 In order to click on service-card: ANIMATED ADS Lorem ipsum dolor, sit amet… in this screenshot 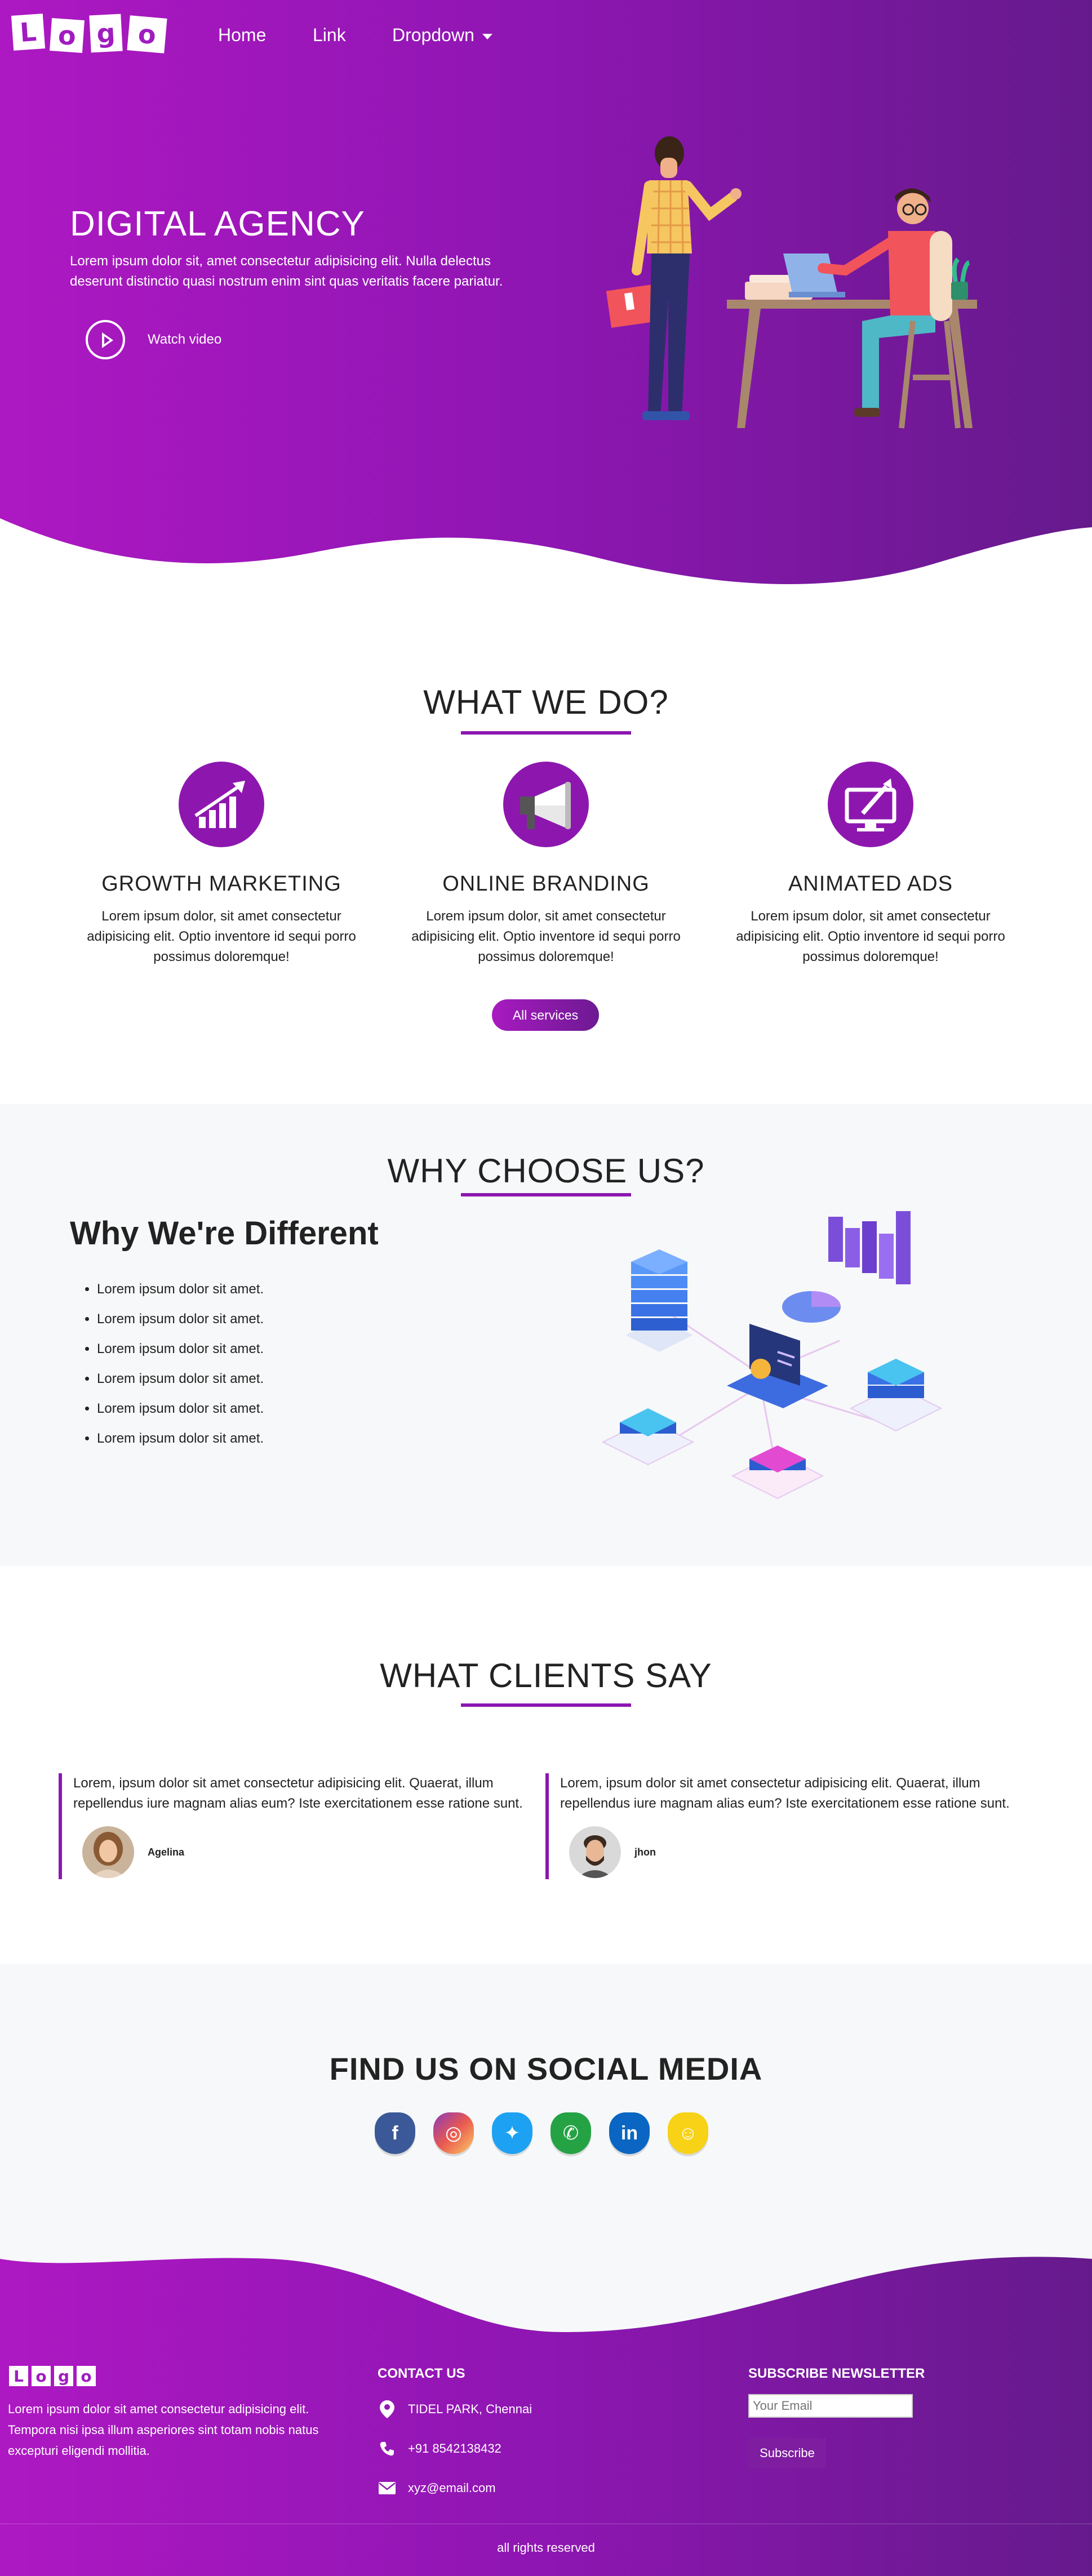, I will do `click(870, 864)`.